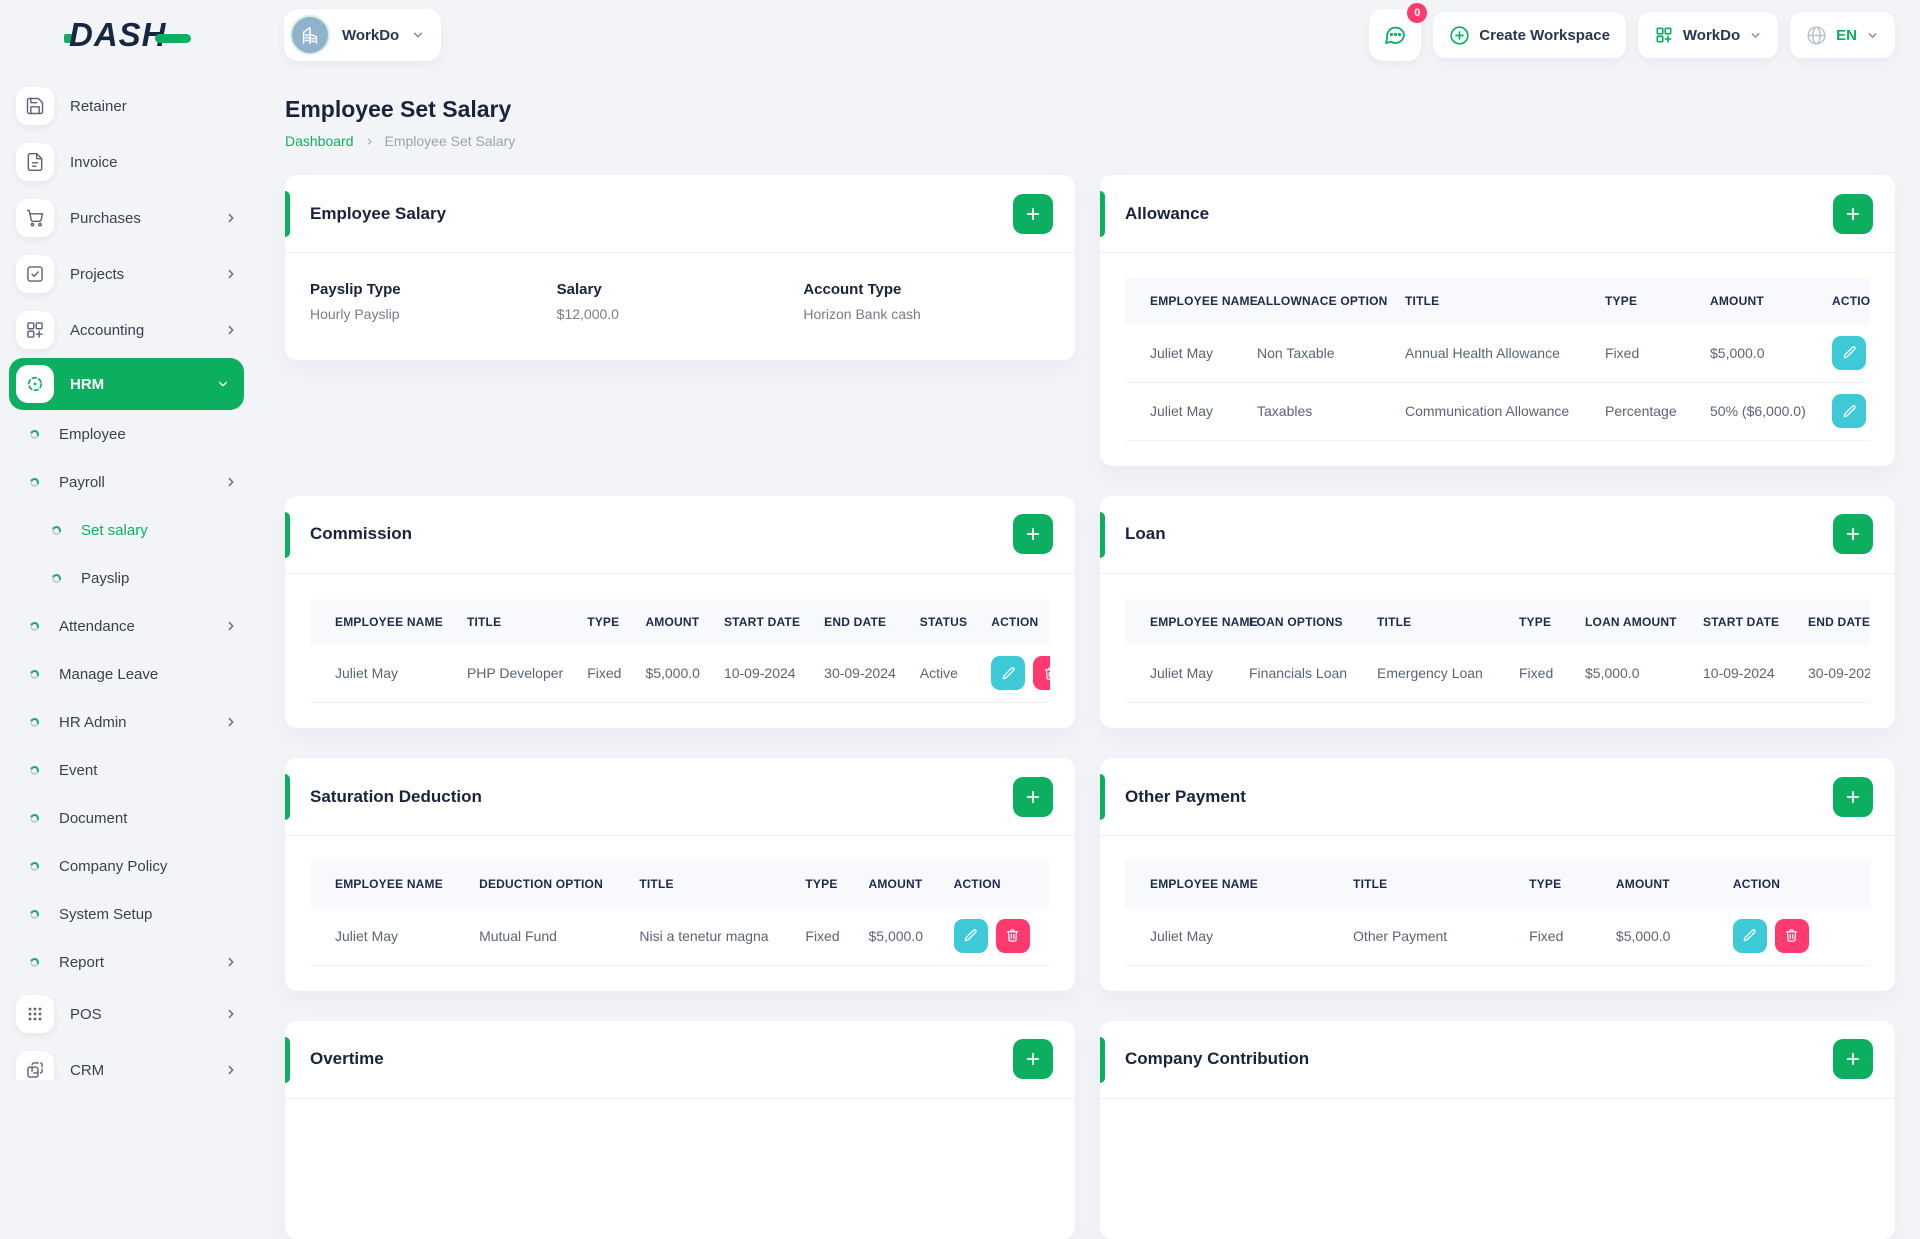  Describe the element at coordinates (127, 330) in the screenshot. I see `sidebar-item-accounting: Accounting` at that location.